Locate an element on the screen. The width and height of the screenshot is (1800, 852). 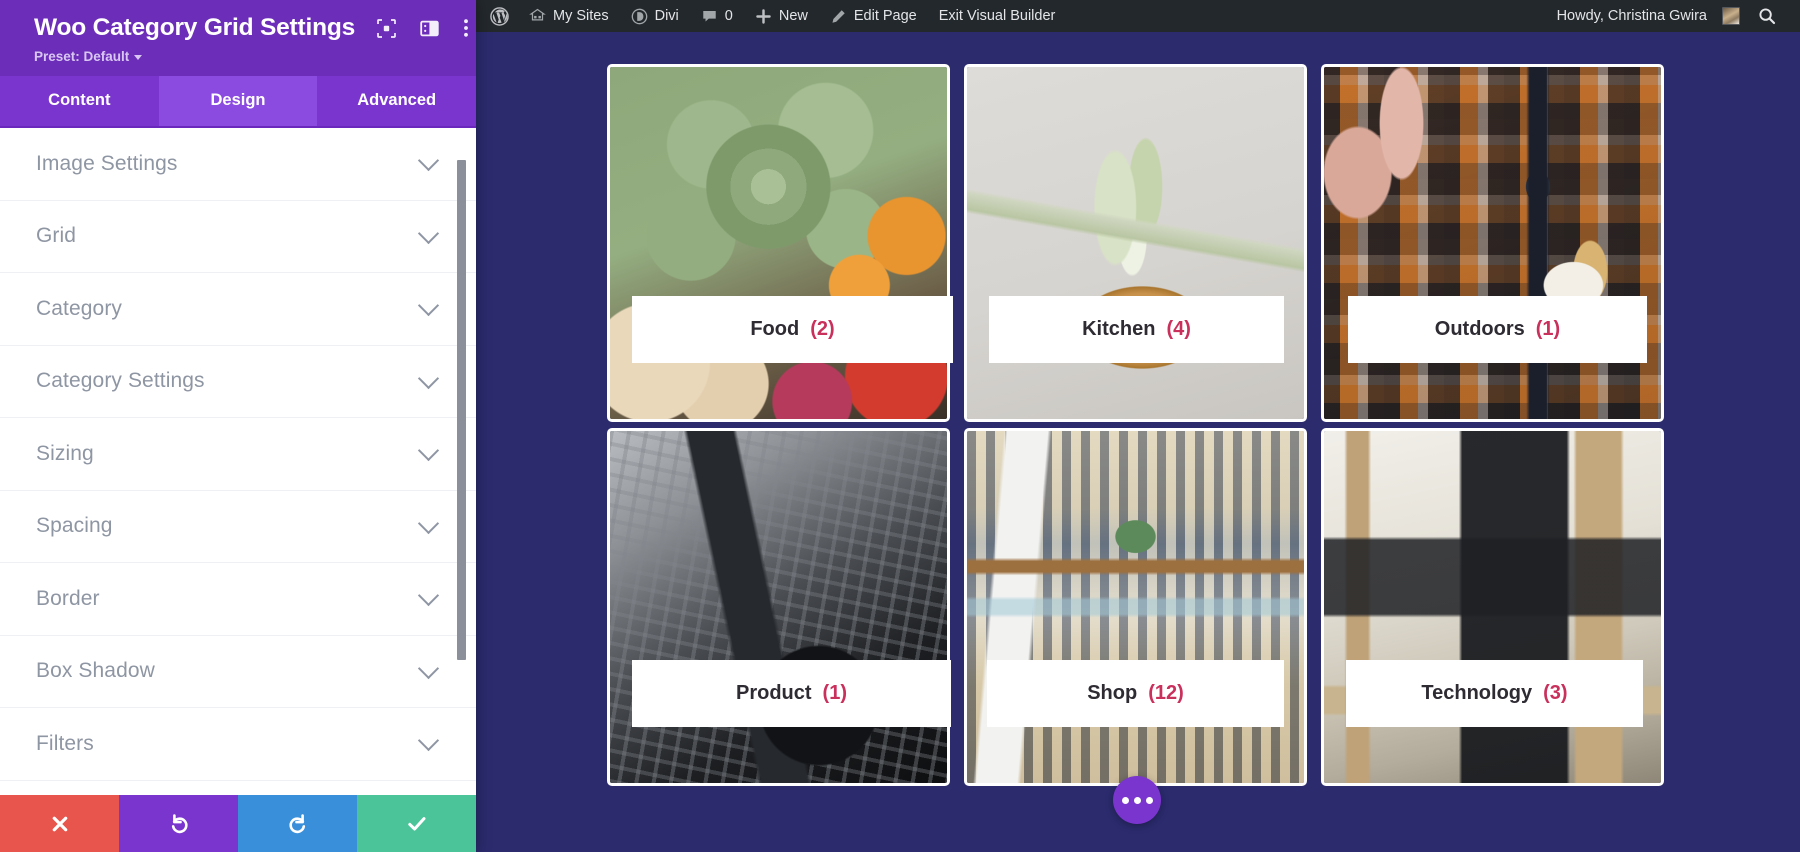
category-count: (4) is located at coordinates (1178, 329).